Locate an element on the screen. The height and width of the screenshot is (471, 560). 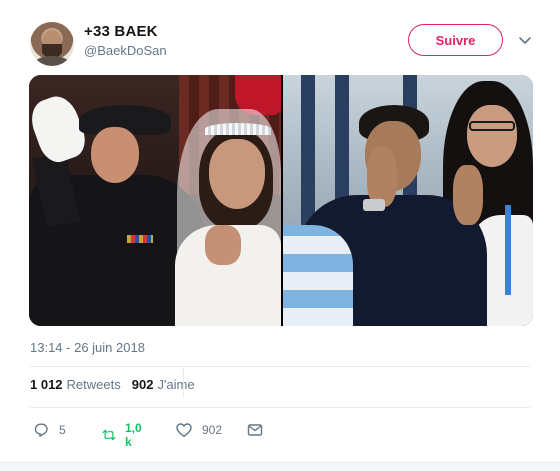
tweet-timestamp: 13:14 - 26 juin 2018 is located at coordinates (87, 347).